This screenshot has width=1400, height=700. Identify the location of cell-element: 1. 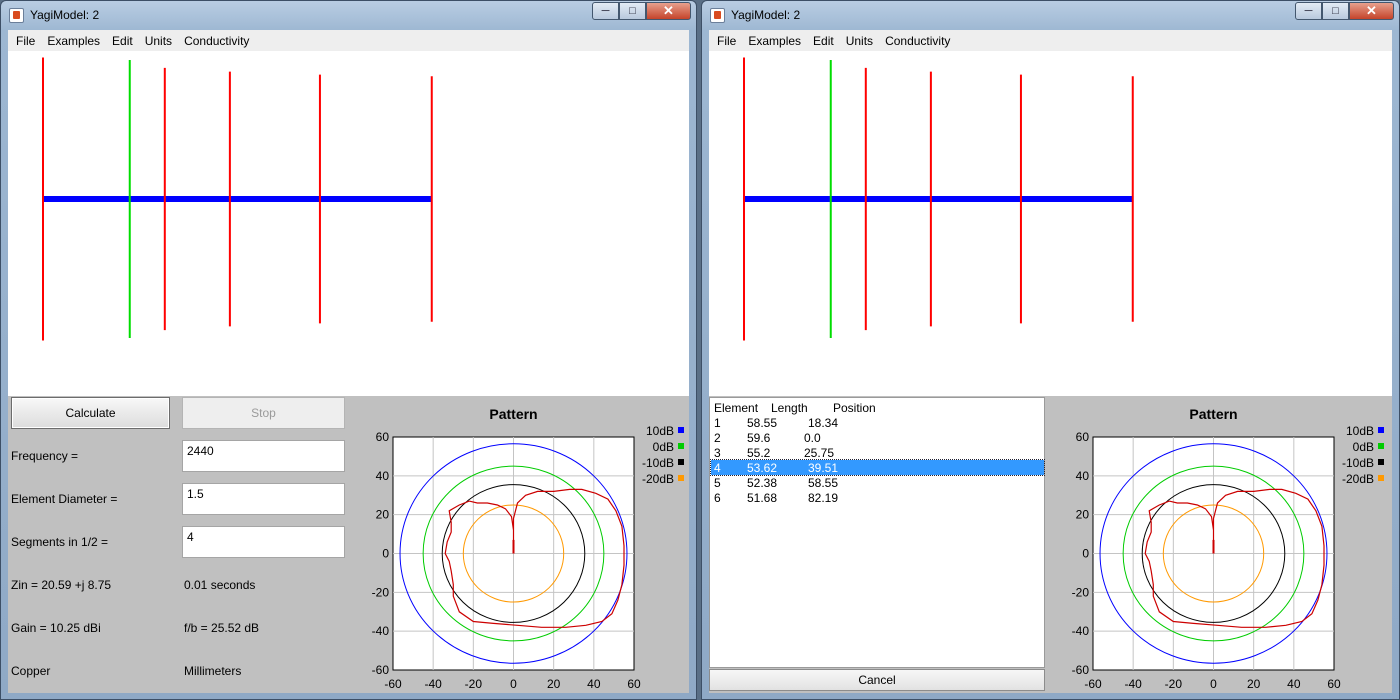
(717, 422).